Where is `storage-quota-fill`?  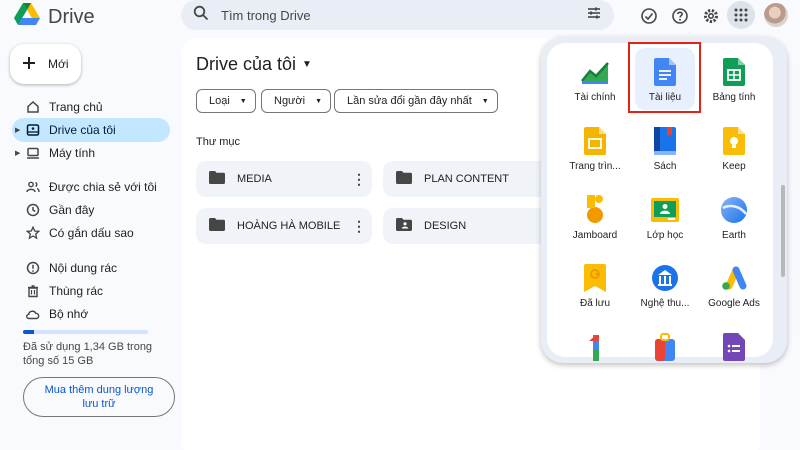
storage-quota-fill is located at coordinates (29, 332).